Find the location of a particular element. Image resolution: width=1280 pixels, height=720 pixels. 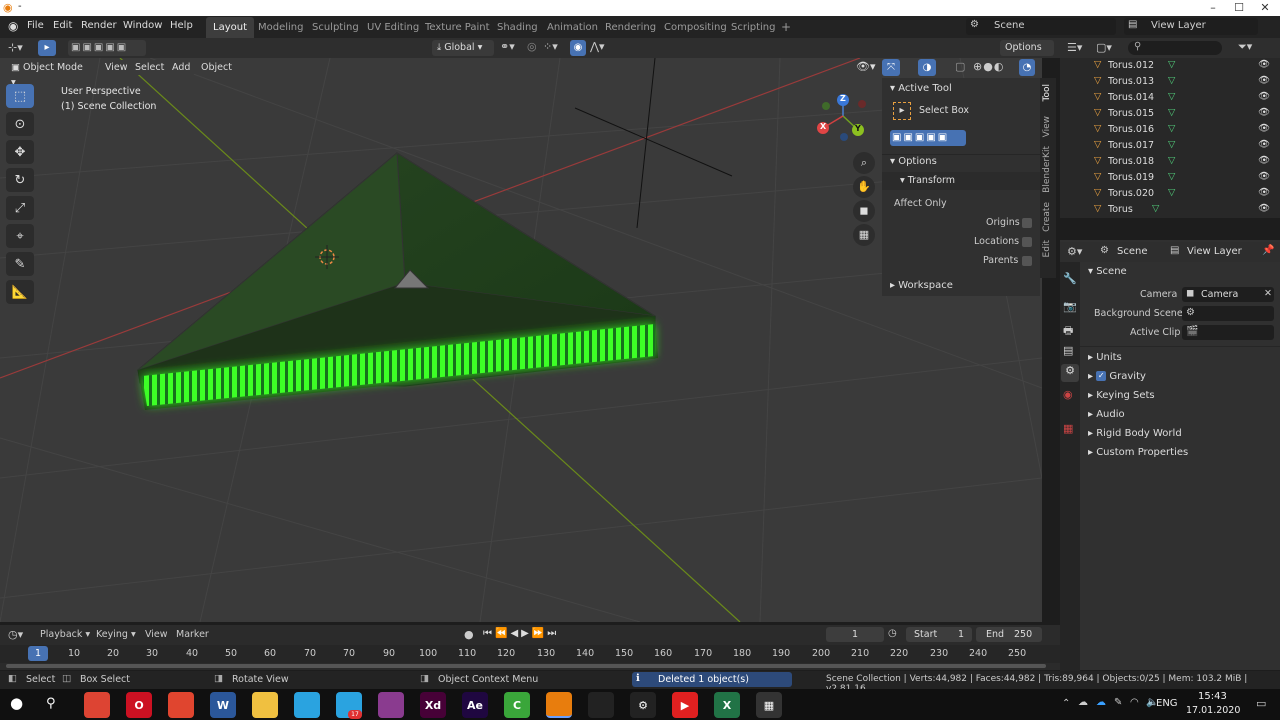

menu-render: Render is located at coordinates (99, 25).